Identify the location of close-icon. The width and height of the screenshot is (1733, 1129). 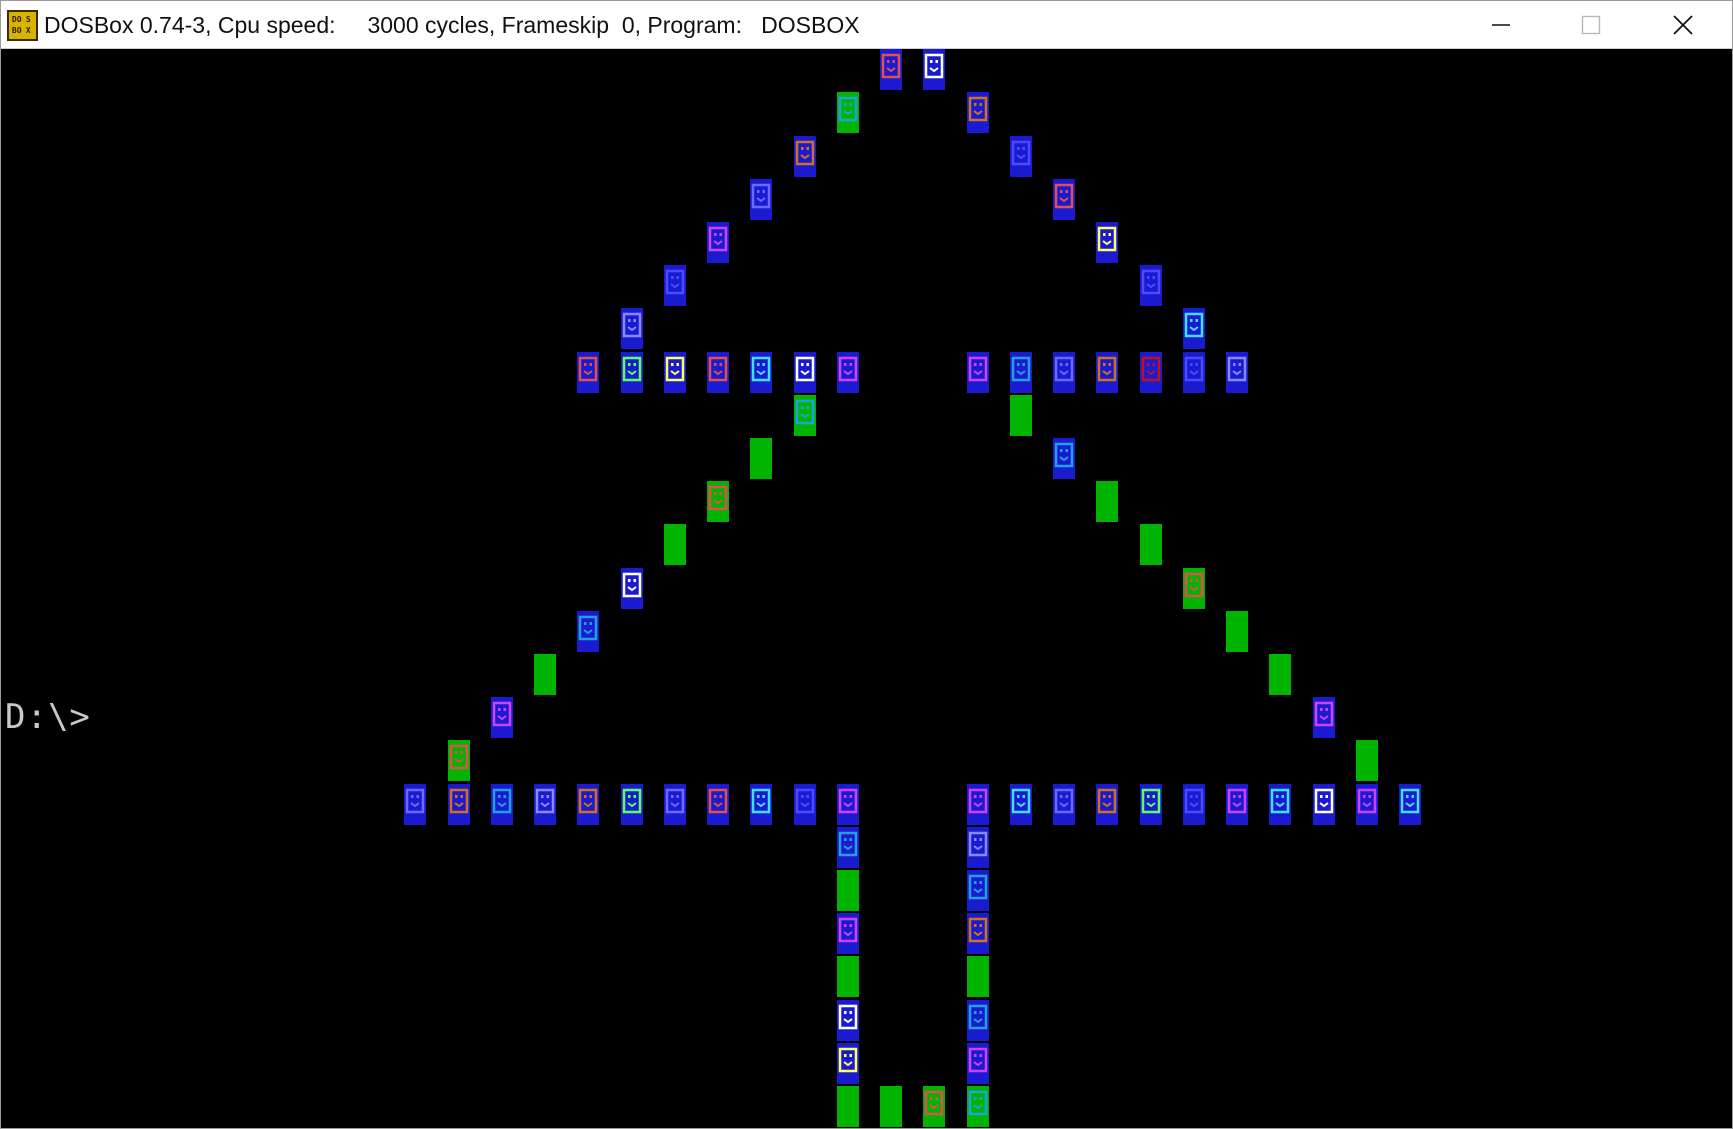
(1683, 25).